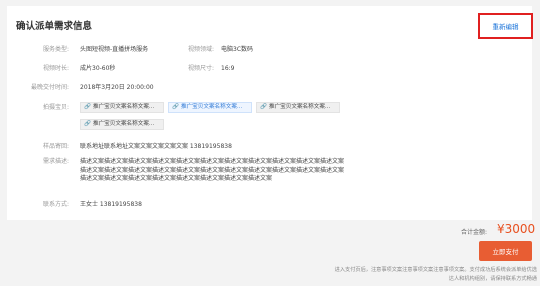 The height and width of the screenshot is (286, 540). What do you see at coordinates (237, 49) in the screenshot?
I see `video-field-value: 电脑3C数码` at bounding box center [237, 49].